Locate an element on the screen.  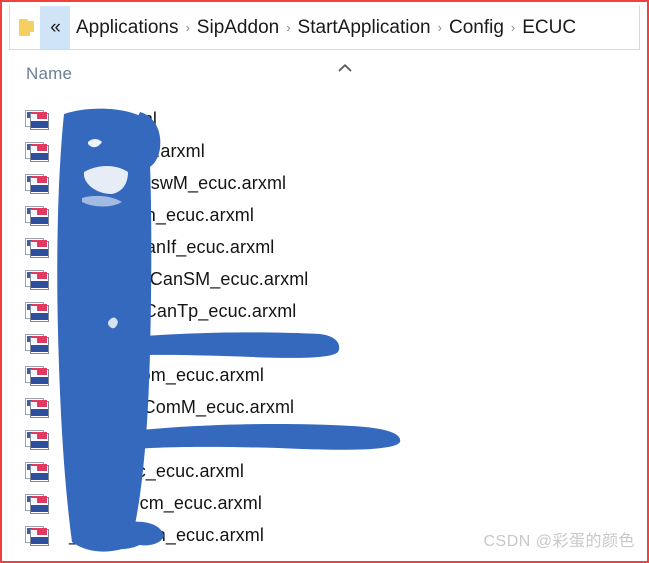
file-list-item: _Crc_Crc_ecuc.arxml is located at coordinates (324, 474).